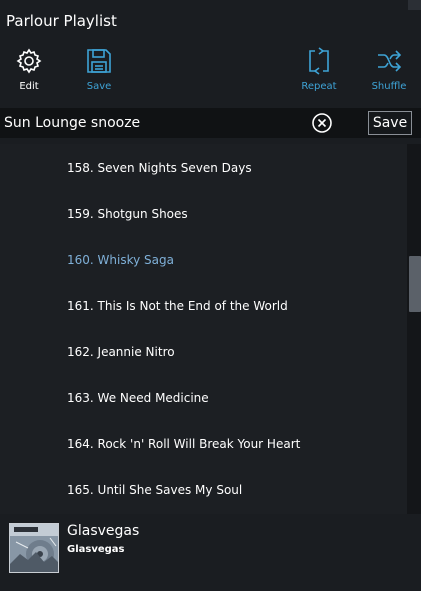 The image size is (421, 591). Describe the element at coordinates (96, 549) in the screenshot. I see `now-playing-album: Glasvegas` at that location.